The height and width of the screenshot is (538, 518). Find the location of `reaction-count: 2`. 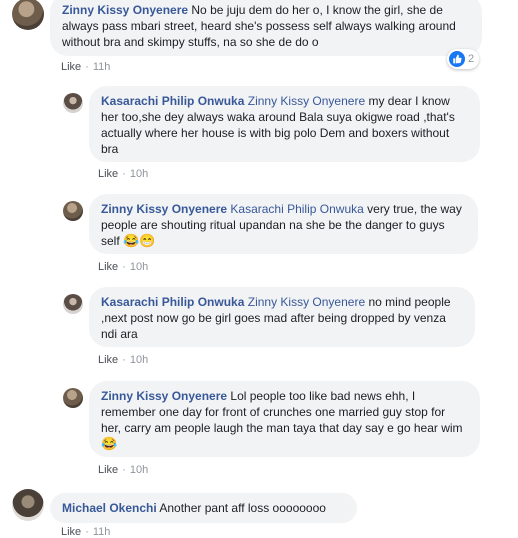

reaction-count: 2 is located at coordinates (471, 59).